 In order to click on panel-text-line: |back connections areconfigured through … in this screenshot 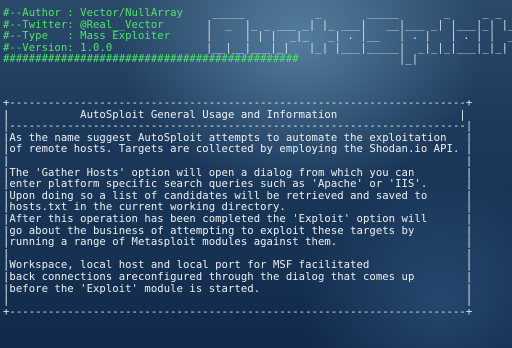, I will do `click(238, 276)`.